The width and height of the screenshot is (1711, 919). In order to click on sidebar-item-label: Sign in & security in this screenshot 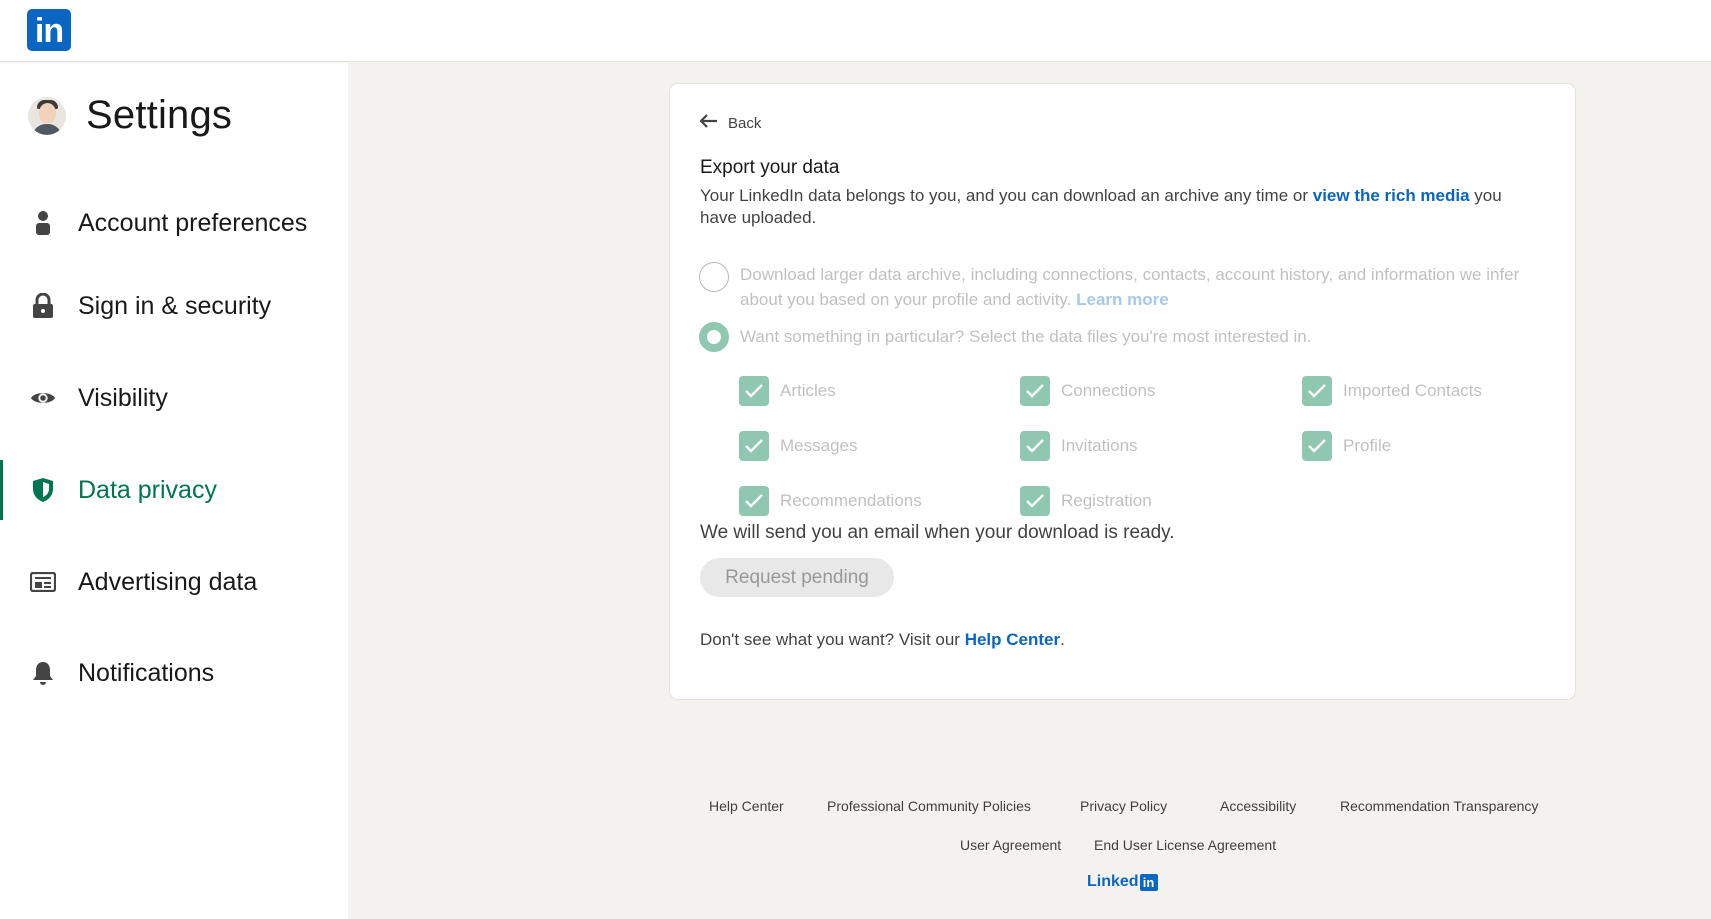, I will do `click(175, 305)`.